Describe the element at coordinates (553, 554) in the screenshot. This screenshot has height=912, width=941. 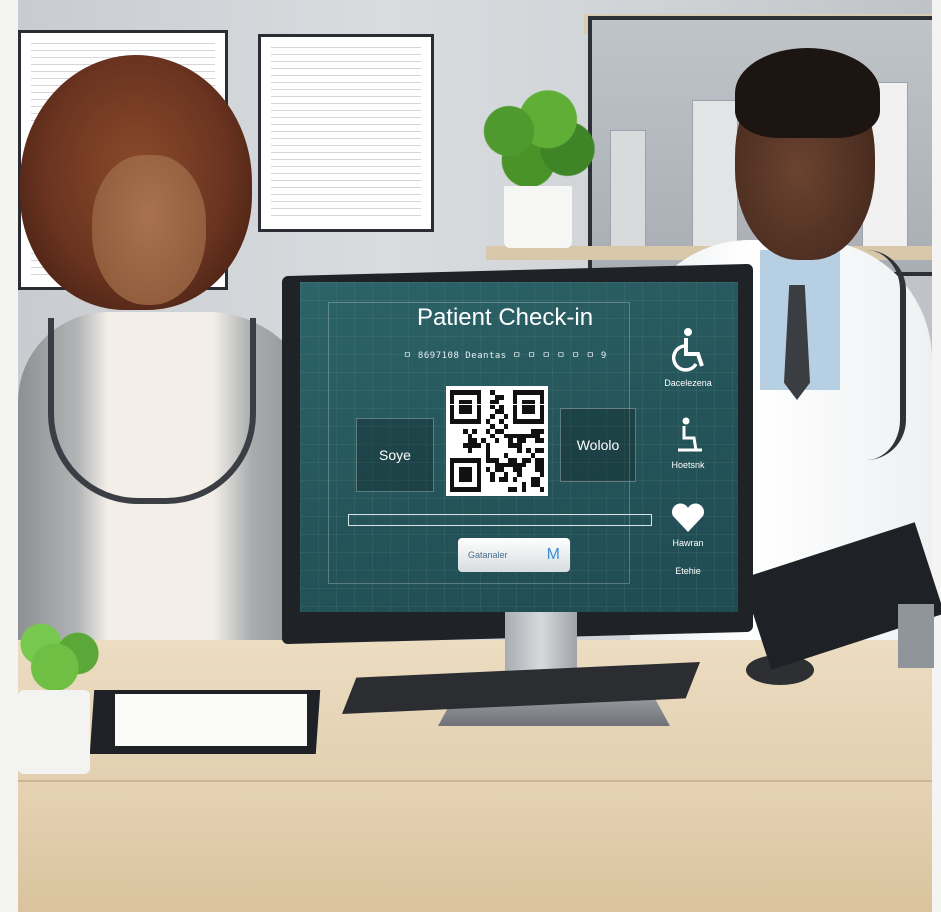
I see `submit-glyph: M` at that location.